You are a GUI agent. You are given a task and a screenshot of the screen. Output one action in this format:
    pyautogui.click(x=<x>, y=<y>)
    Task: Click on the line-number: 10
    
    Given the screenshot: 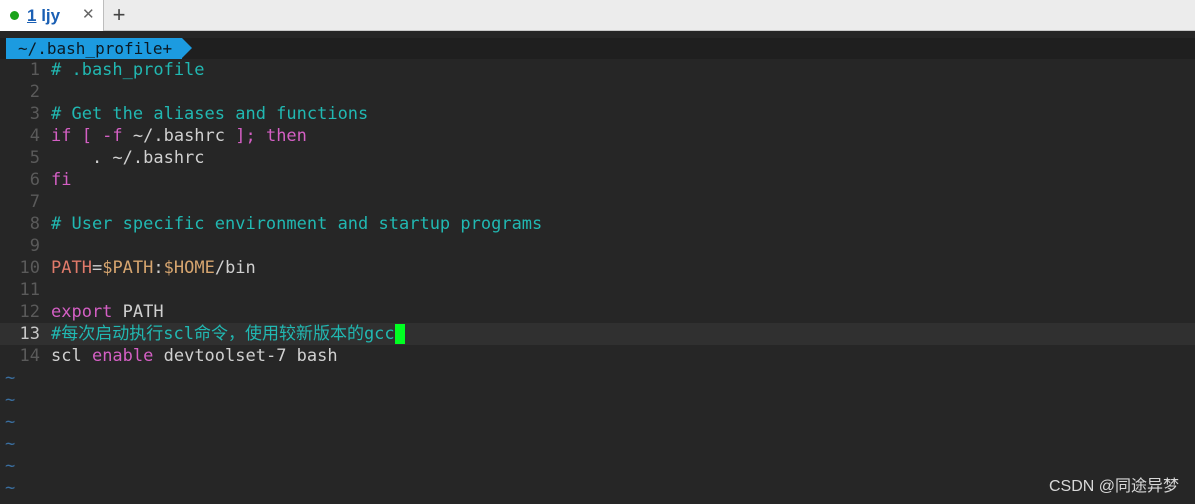 What is the action you would take?
    pyautogui.click(x=29, y=268)
    